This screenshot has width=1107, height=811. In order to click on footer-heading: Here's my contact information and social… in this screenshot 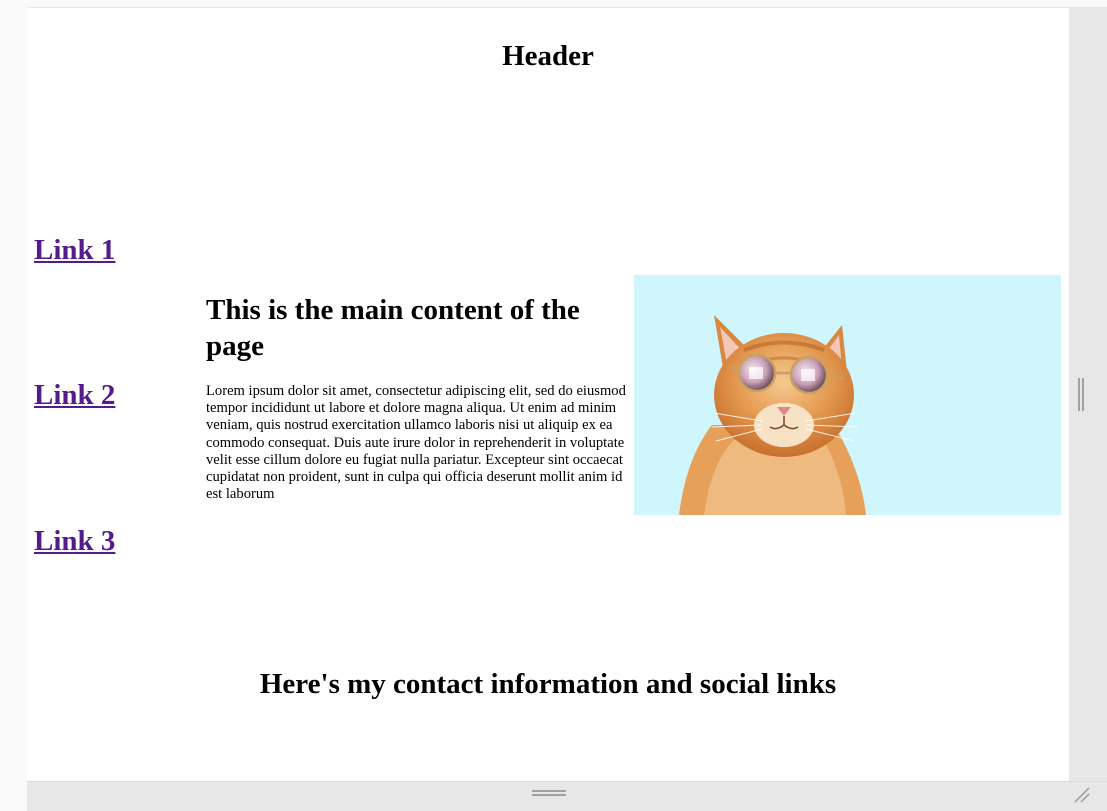, I will do `click(548, 684)`.